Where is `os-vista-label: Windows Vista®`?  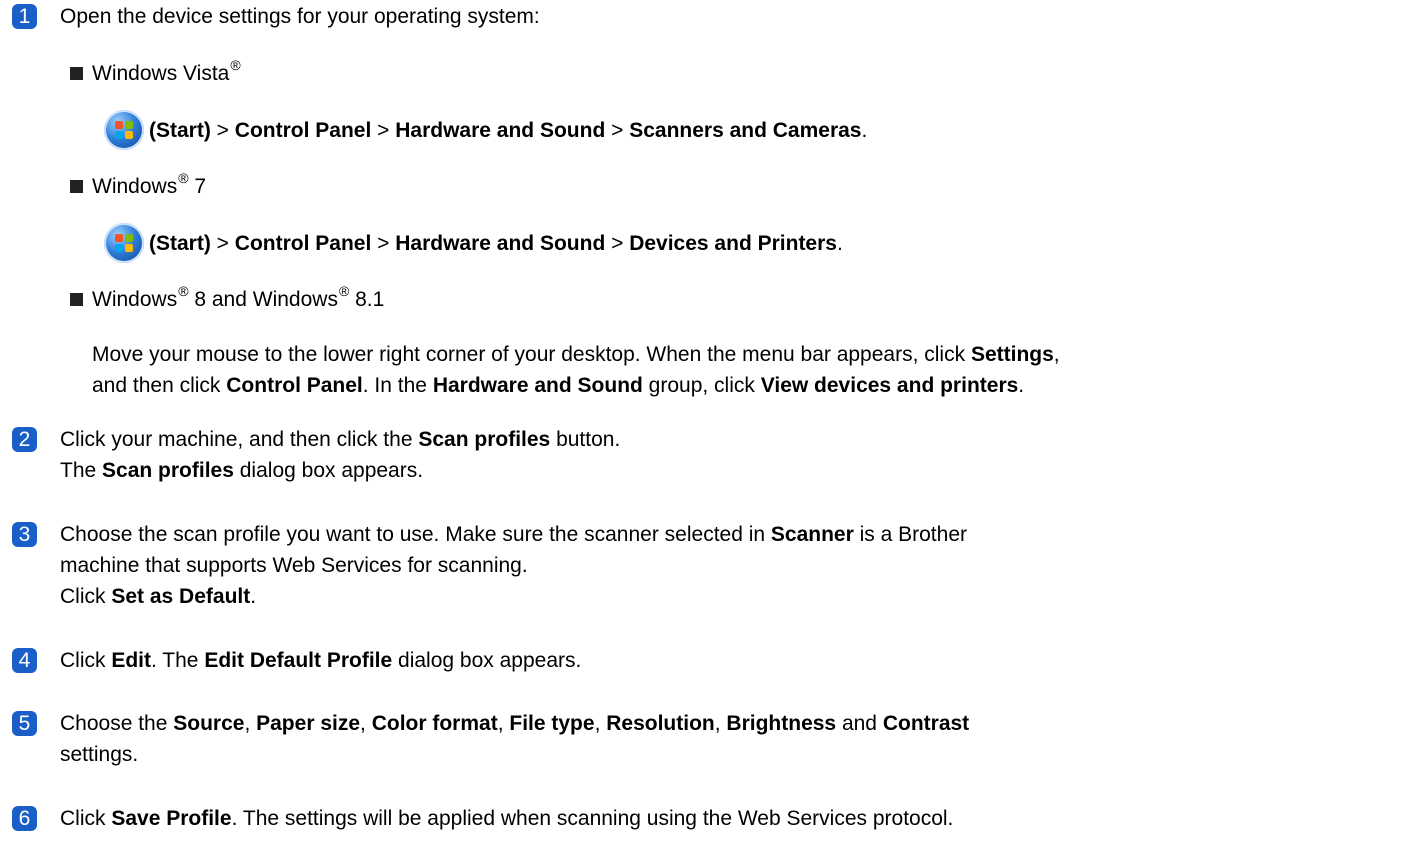 os-vista-label: Windows Vista® is located at coordinates (166, 71).